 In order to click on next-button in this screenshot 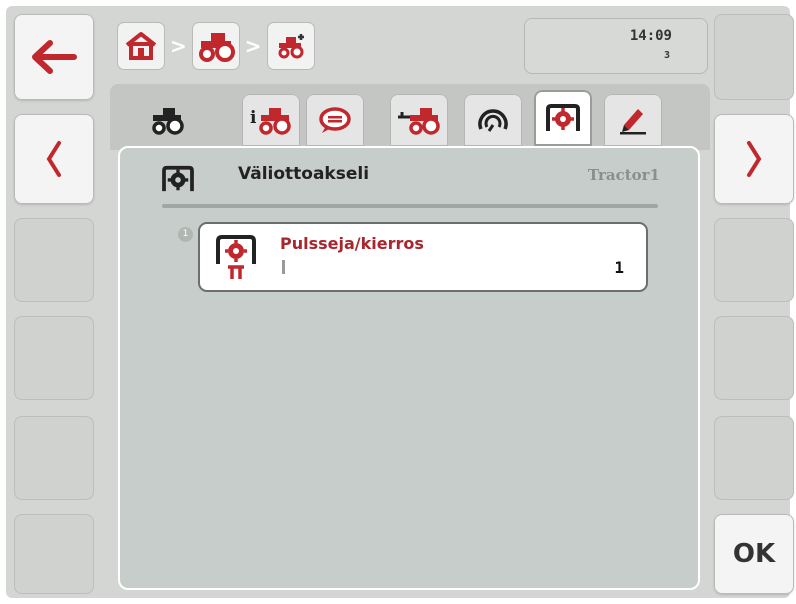, I will do `click(754, 159)`.